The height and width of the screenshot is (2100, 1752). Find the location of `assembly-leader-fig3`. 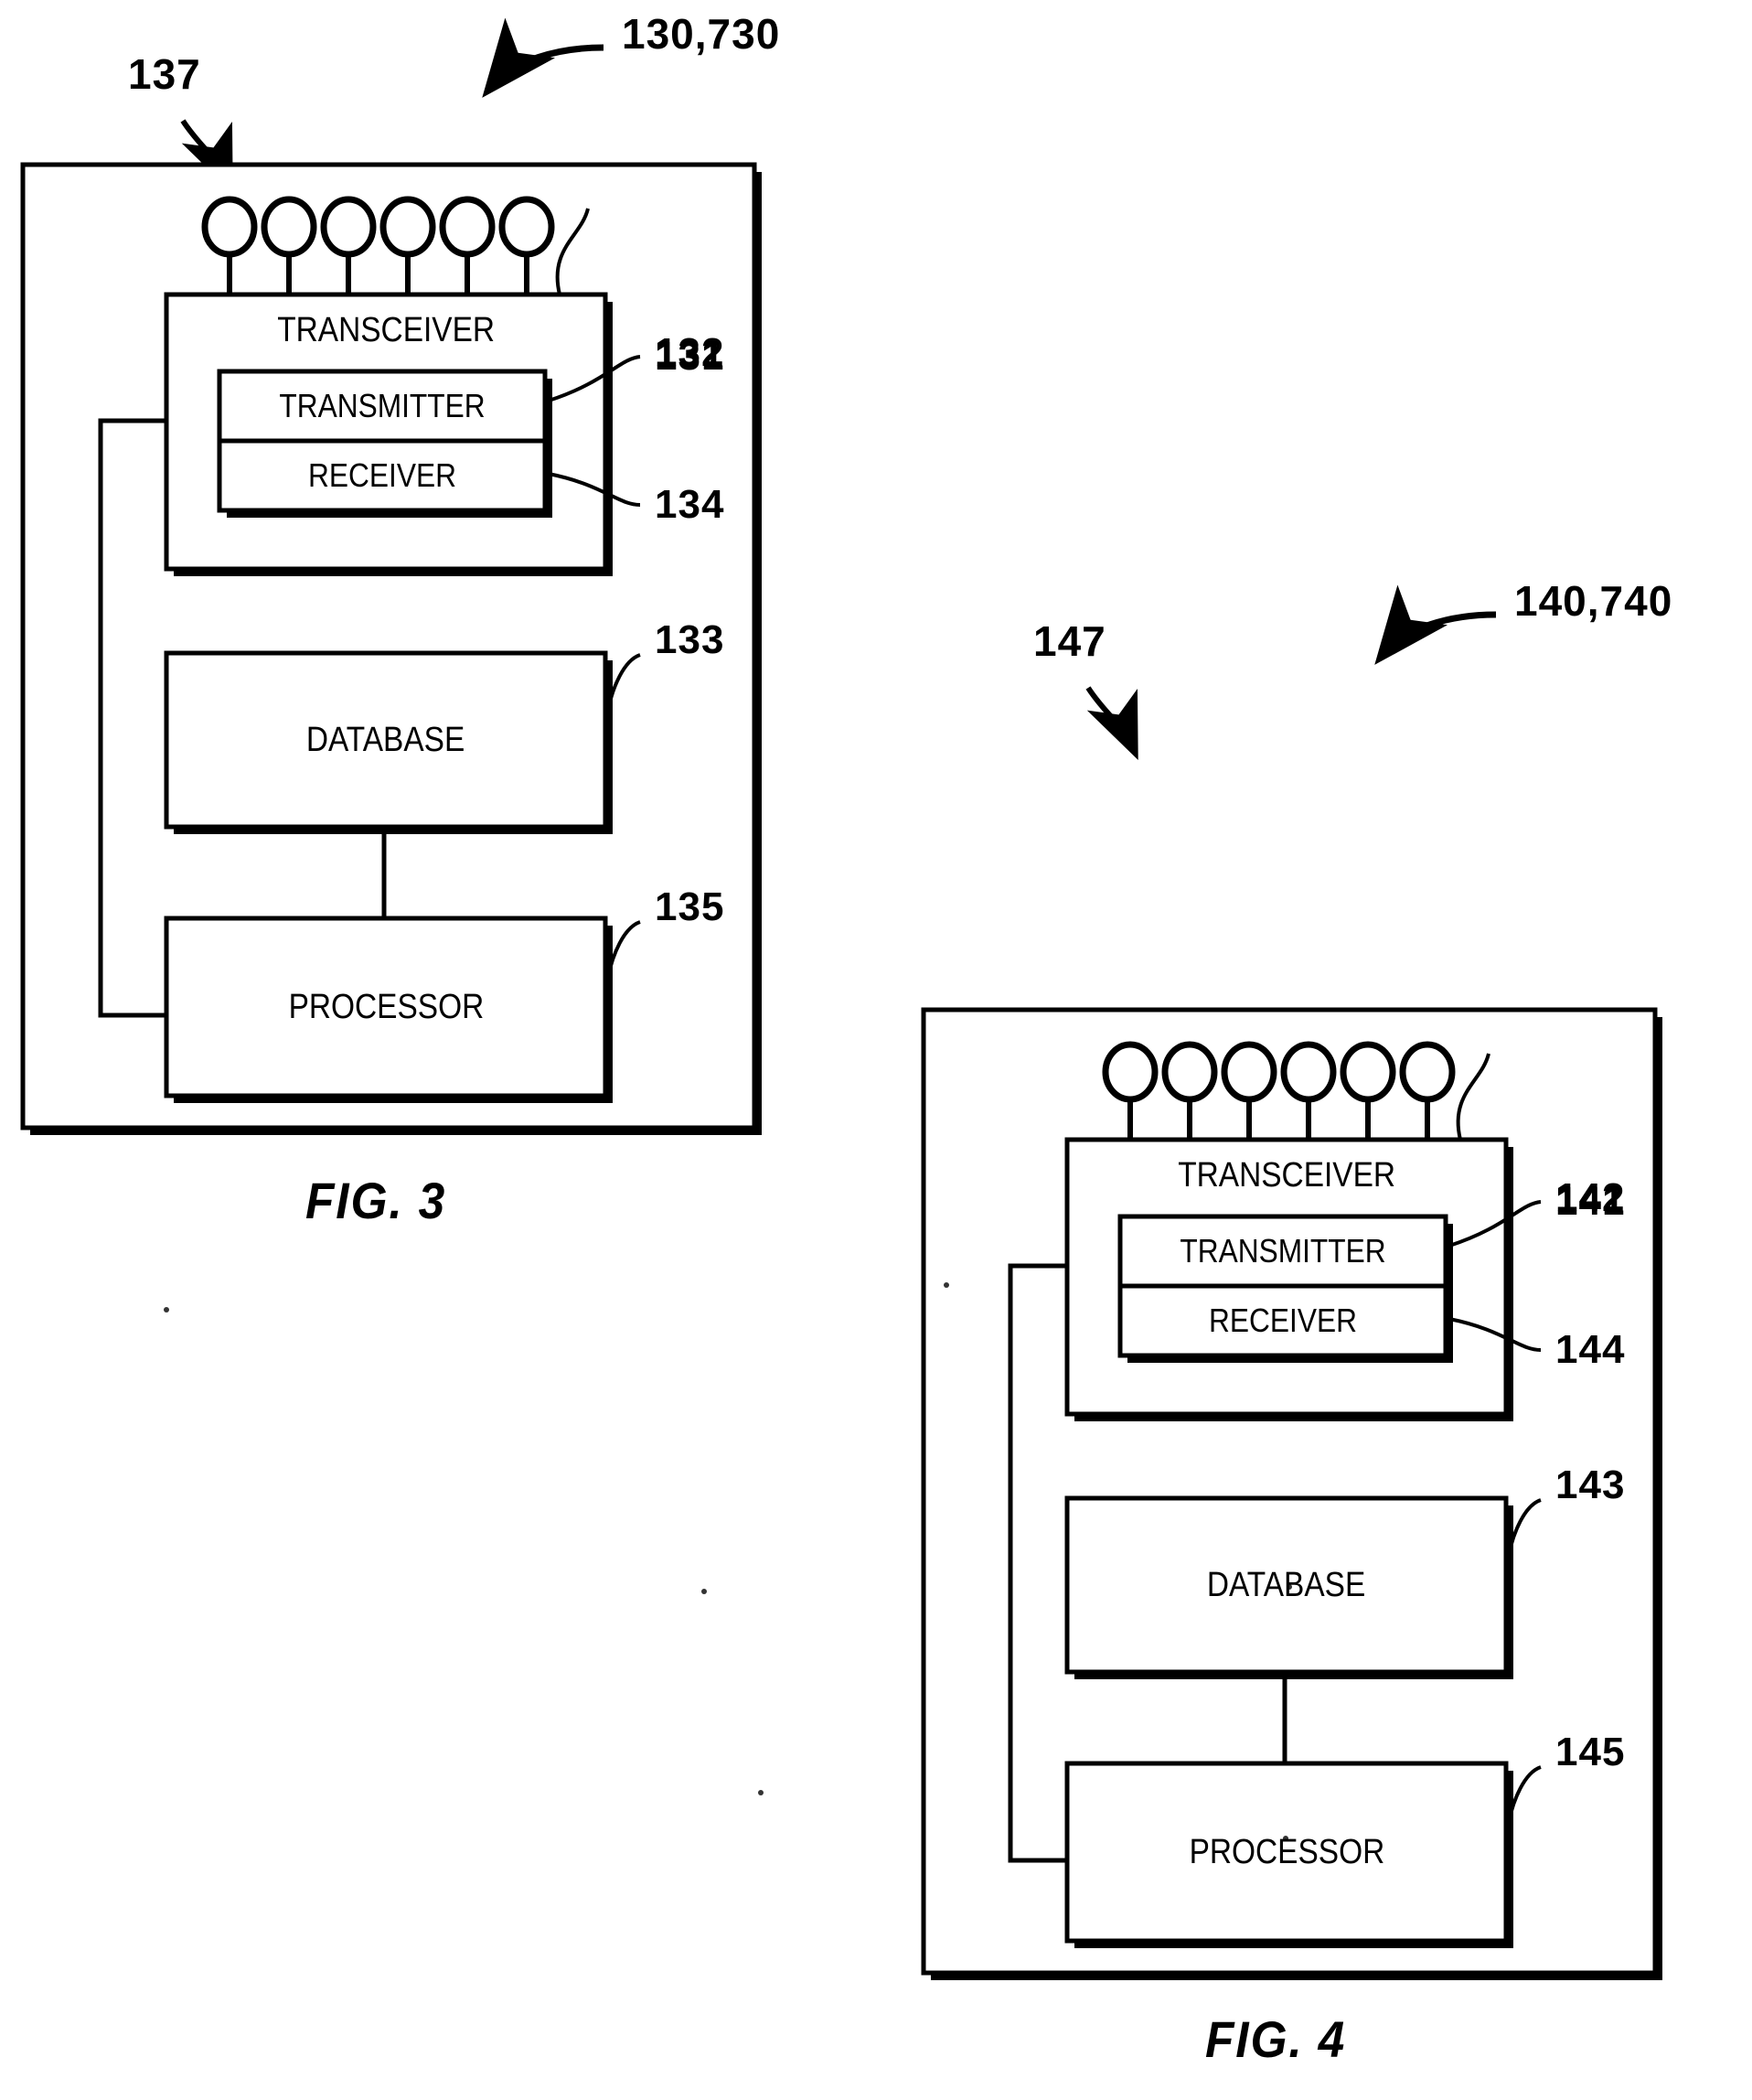

assembly-leader-fig3 is located at coordinates (543, 57).